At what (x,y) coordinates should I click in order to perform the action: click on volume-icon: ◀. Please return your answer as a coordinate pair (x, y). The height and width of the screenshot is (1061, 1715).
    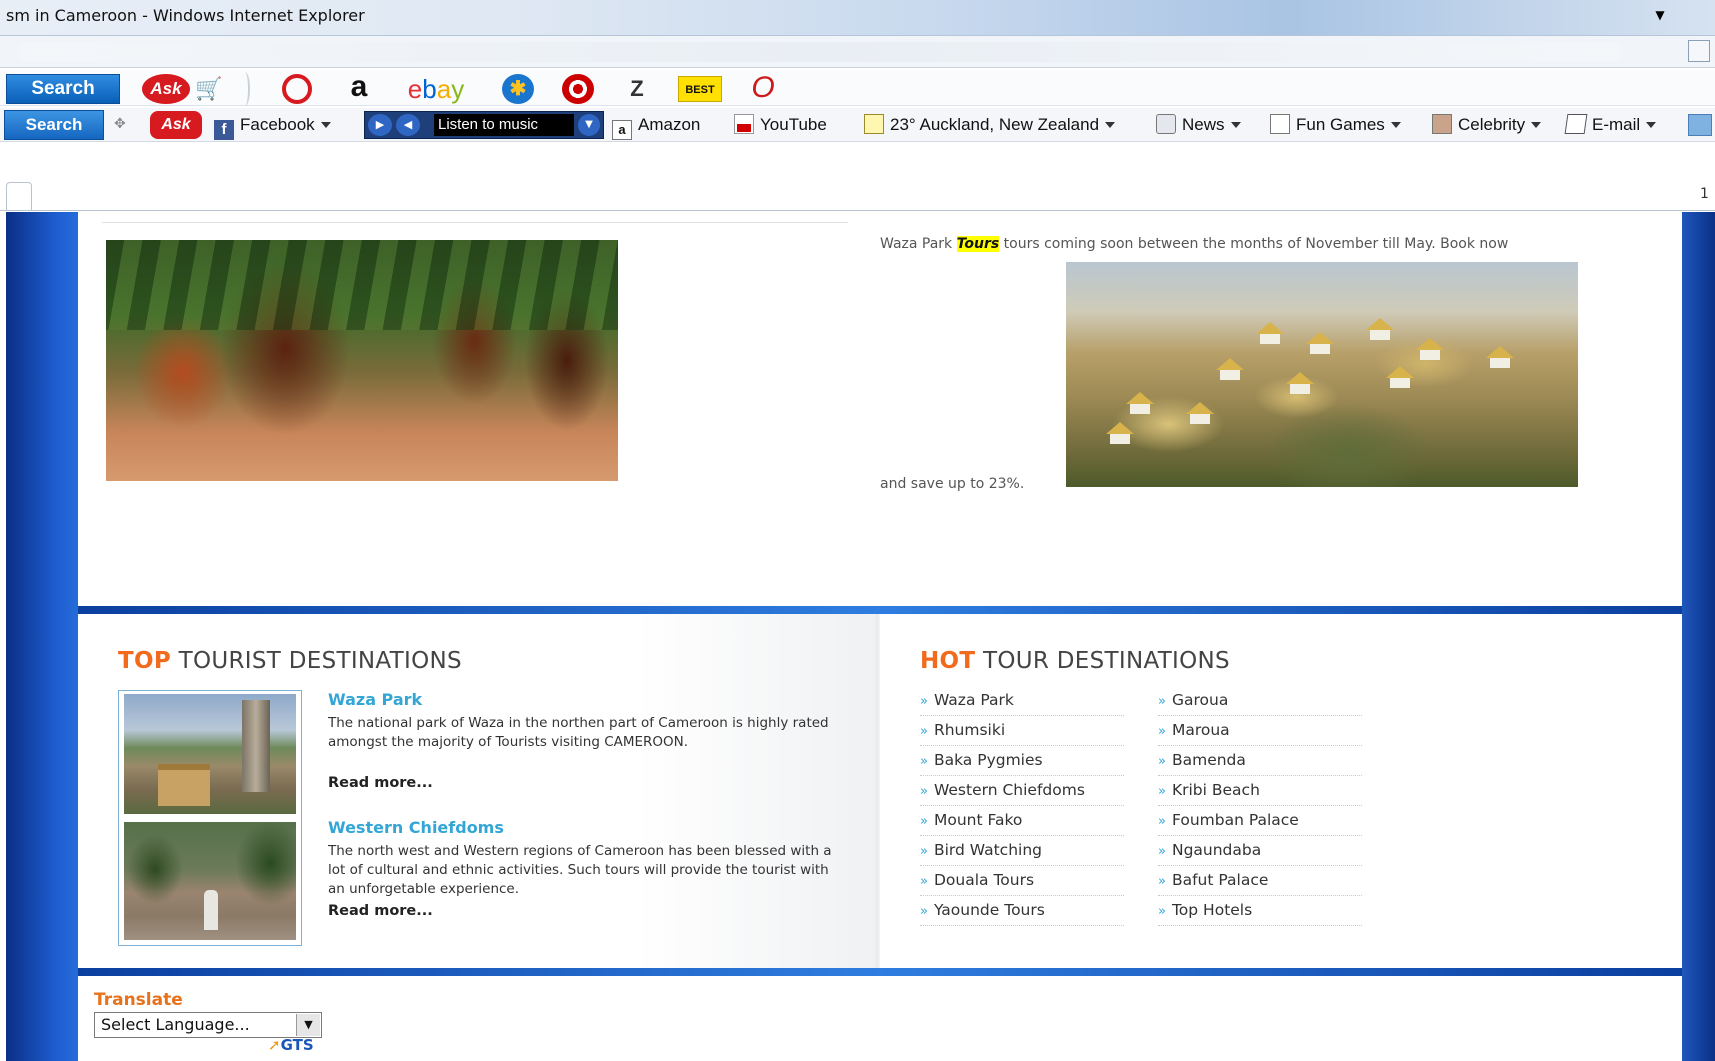
    Looking at the image, I should click on (408, 125).